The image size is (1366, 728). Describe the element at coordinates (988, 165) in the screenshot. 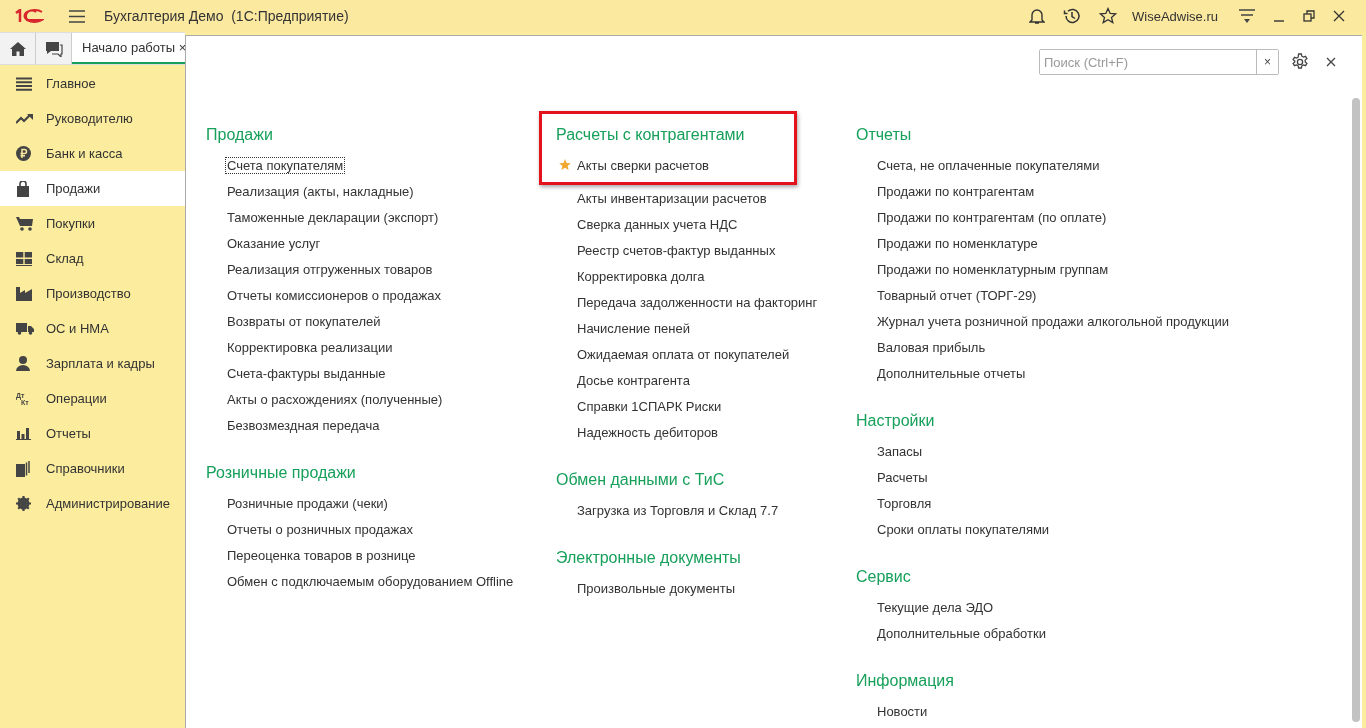

I see `menu-link: Счета, не оплаченные покупателями` at that location.